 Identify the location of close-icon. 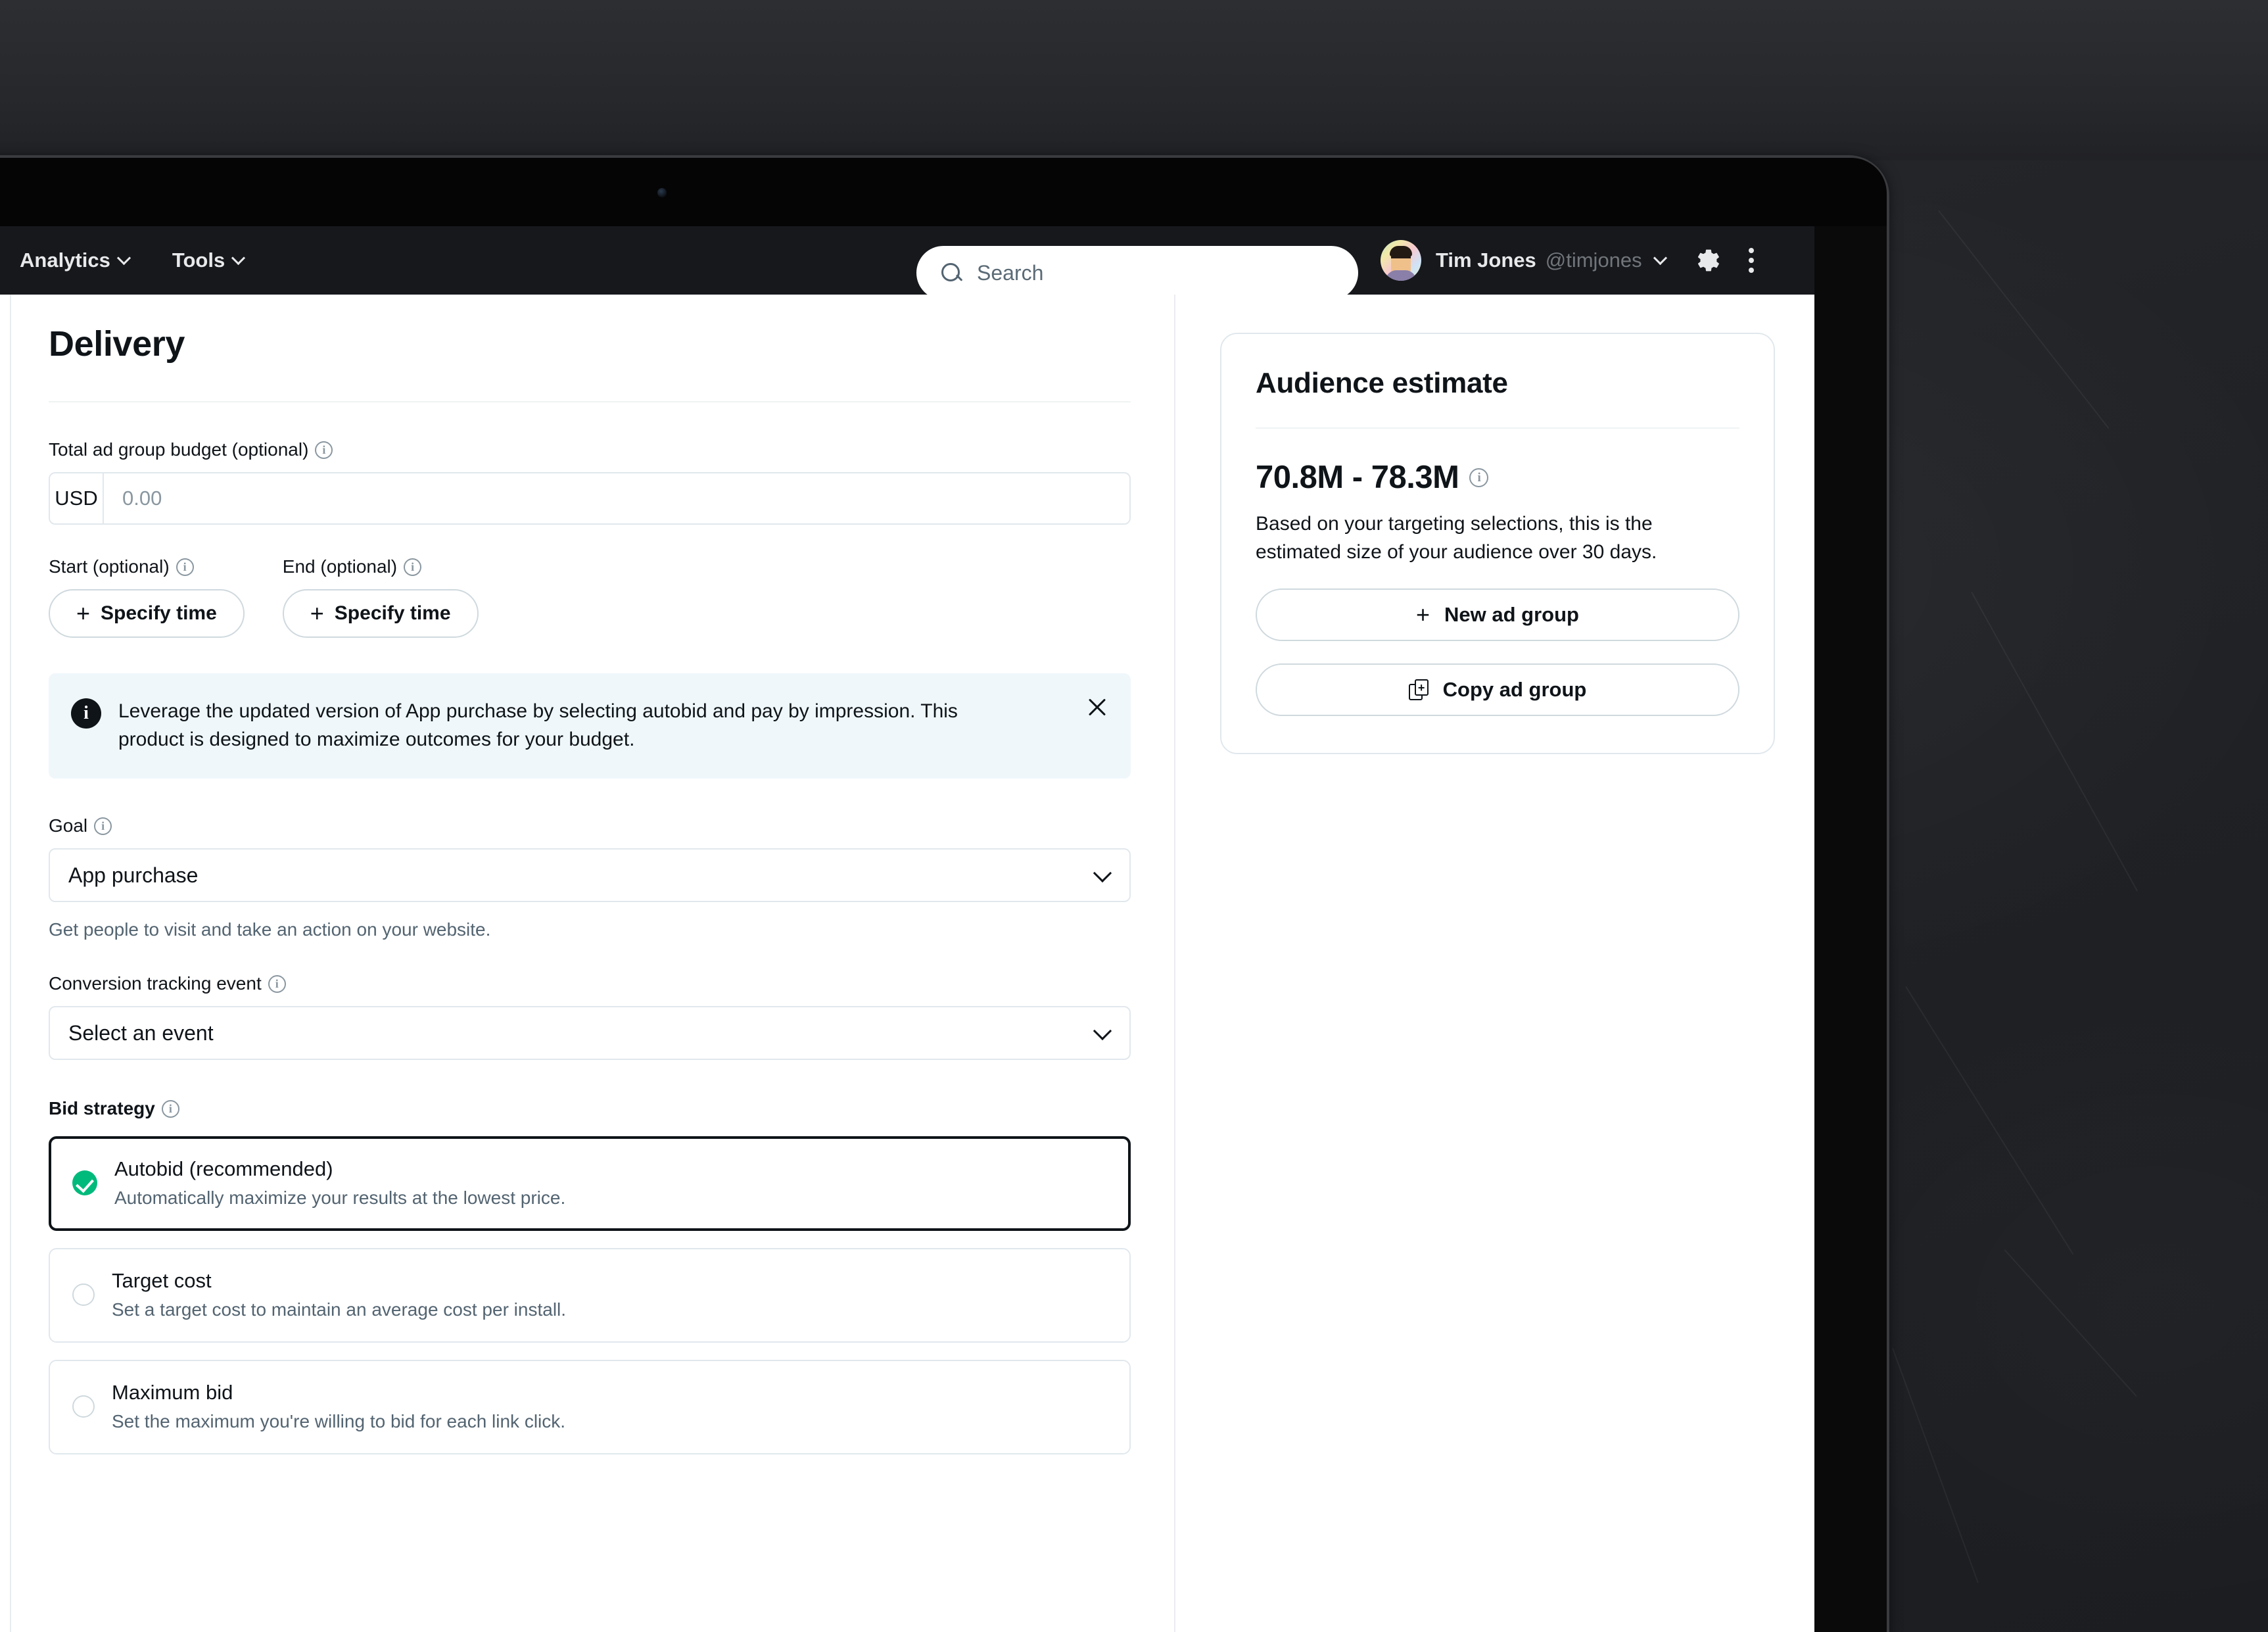
(1097, 707).